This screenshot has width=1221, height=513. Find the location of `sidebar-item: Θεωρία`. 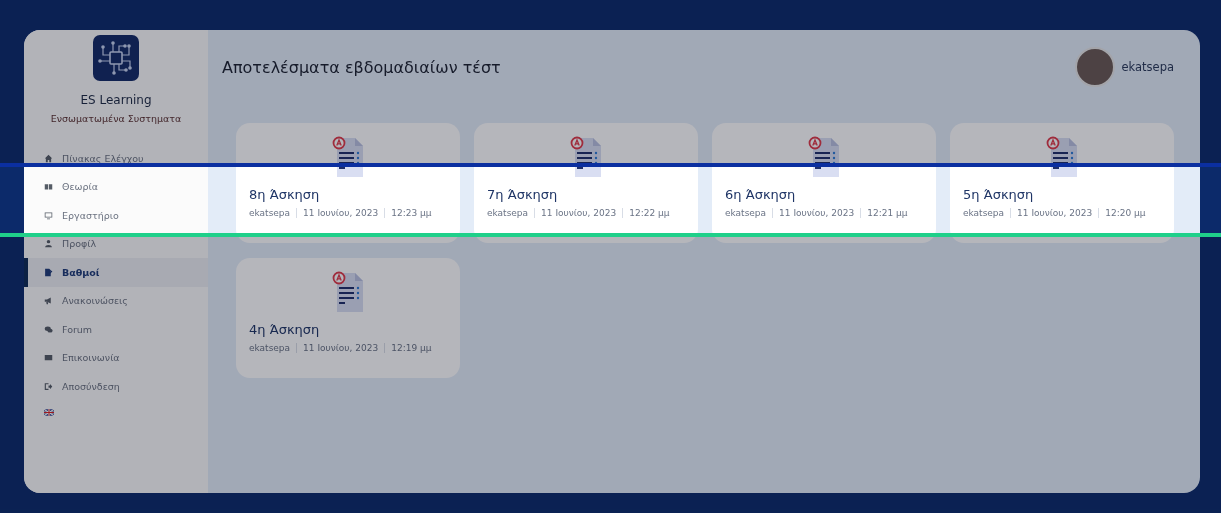

sidebar-item: Θεωρία is located at coordinates (116, 186).